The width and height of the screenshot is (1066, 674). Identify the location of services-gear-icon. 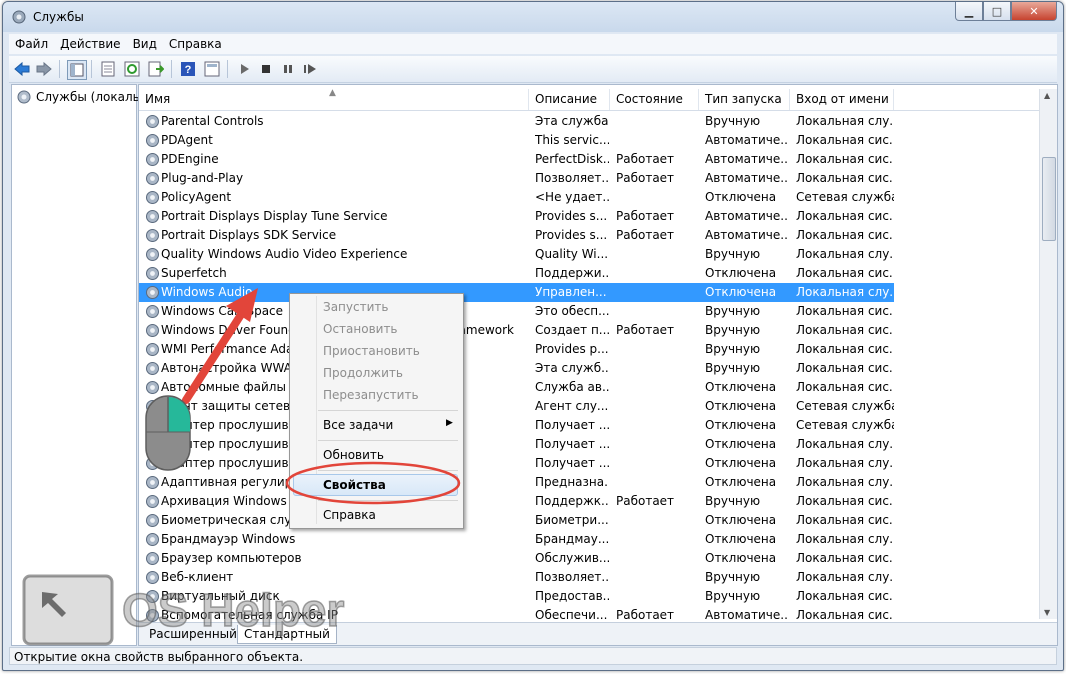
(24, 97).